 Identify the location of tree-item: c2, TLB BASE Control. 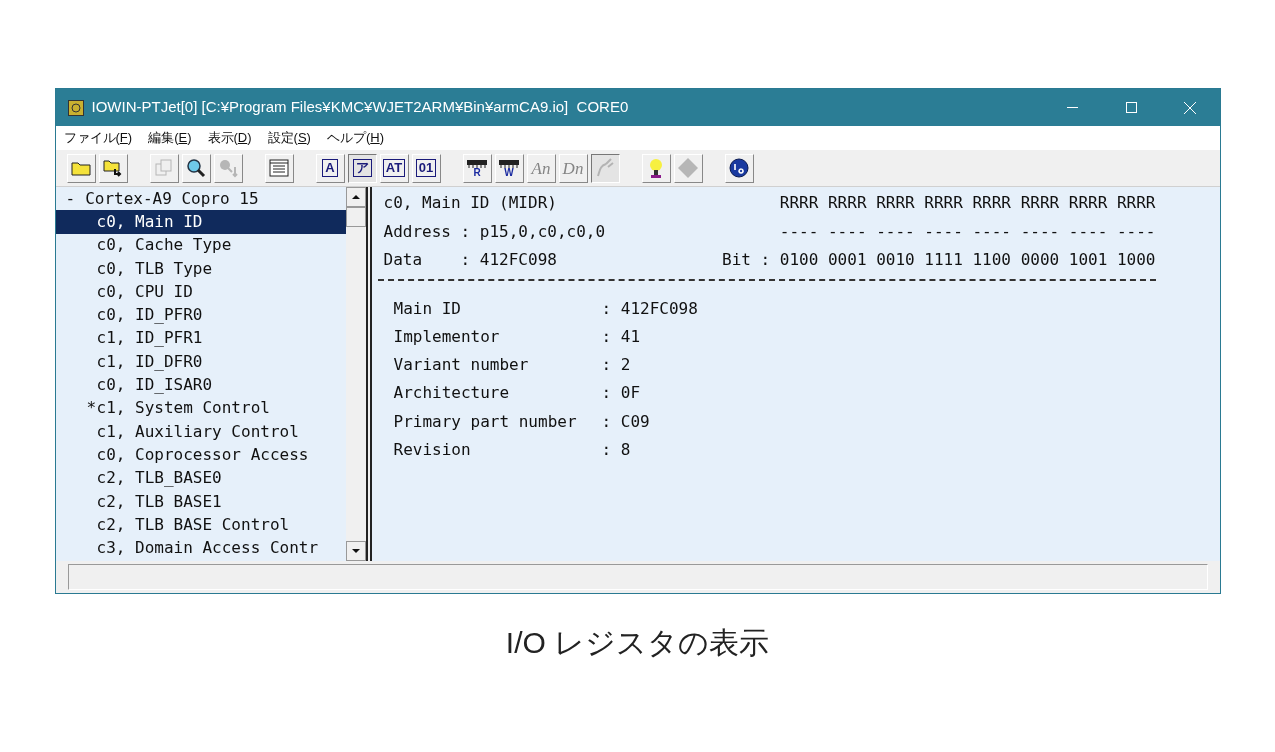
(200, 525).